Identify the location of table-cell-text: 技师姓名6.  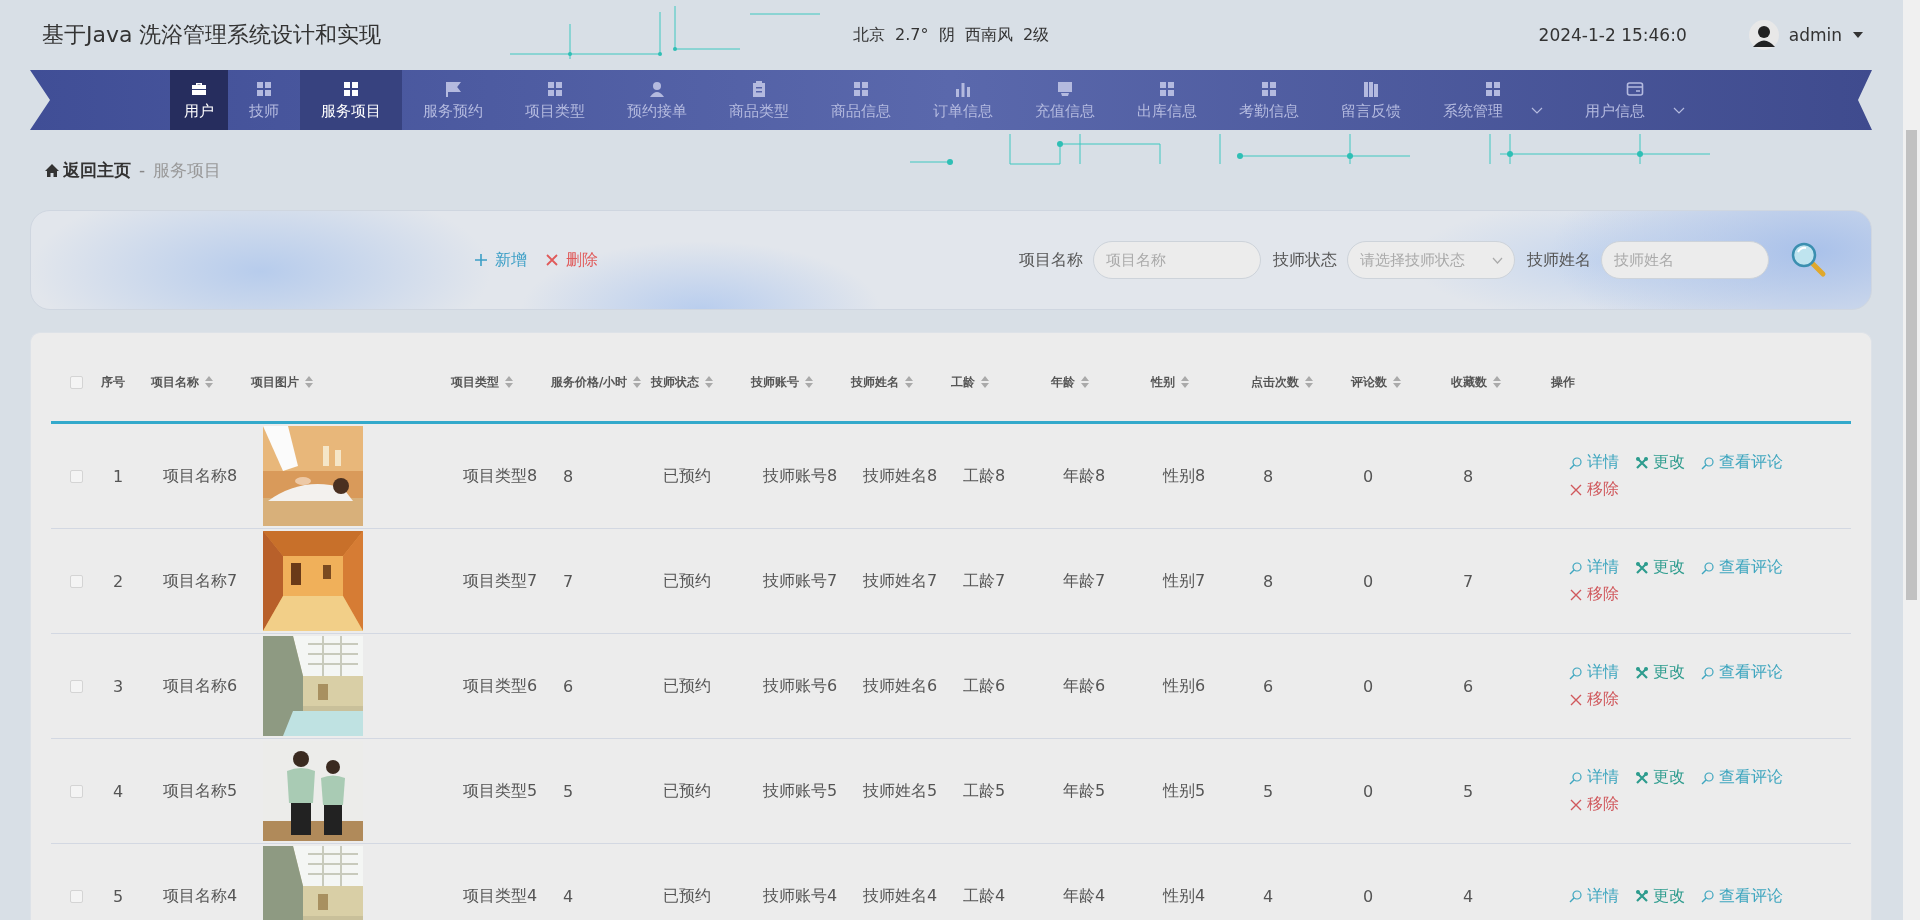
(900, 686).